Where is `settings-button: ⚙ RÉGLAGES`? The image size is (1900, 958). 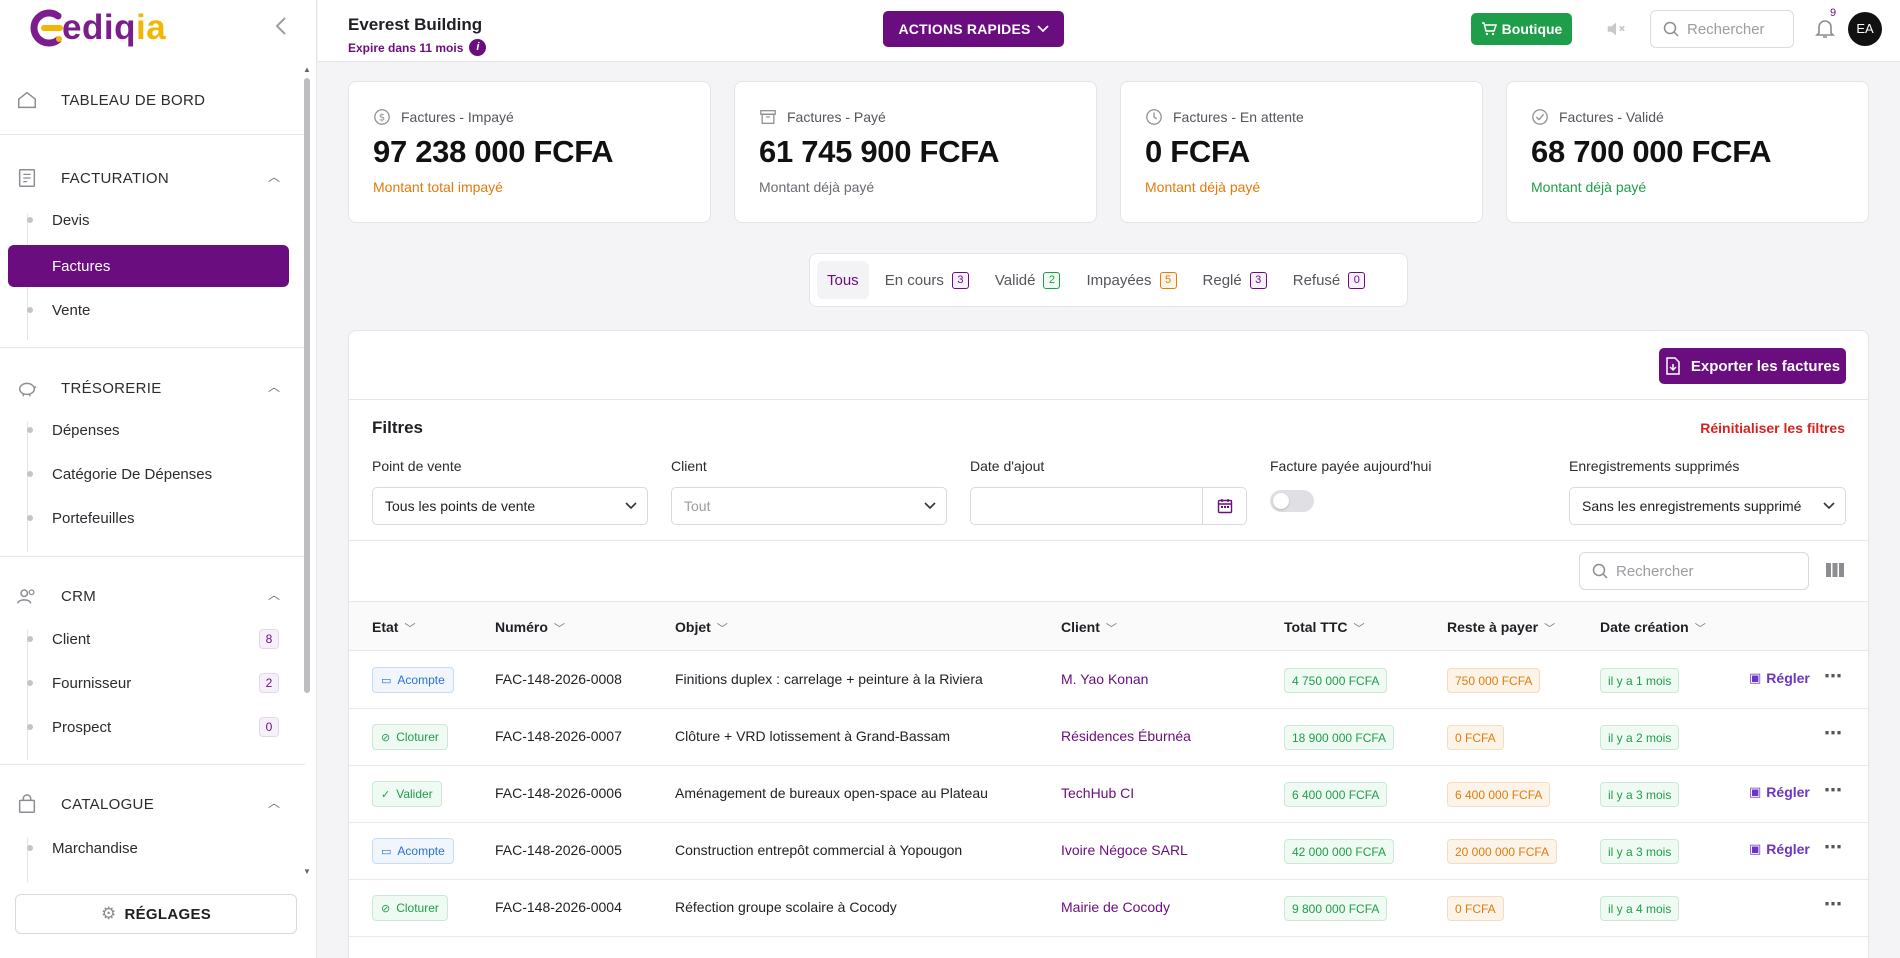 settings-button: ⚙ RÉGLAGES is located at coordinates (156, 914).